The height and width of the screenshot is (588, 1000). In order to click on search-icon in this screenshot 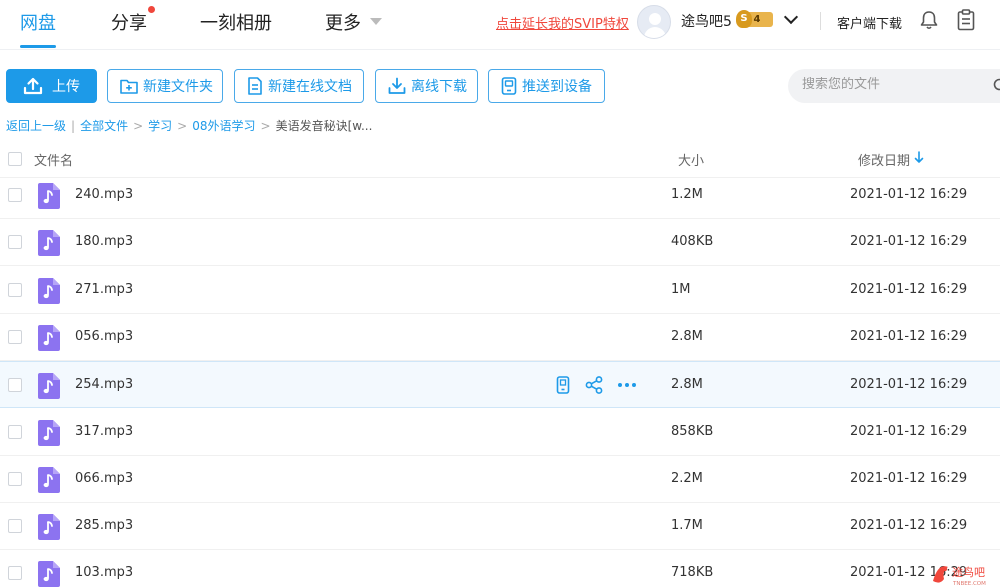, I will do `click(996, 86)`.